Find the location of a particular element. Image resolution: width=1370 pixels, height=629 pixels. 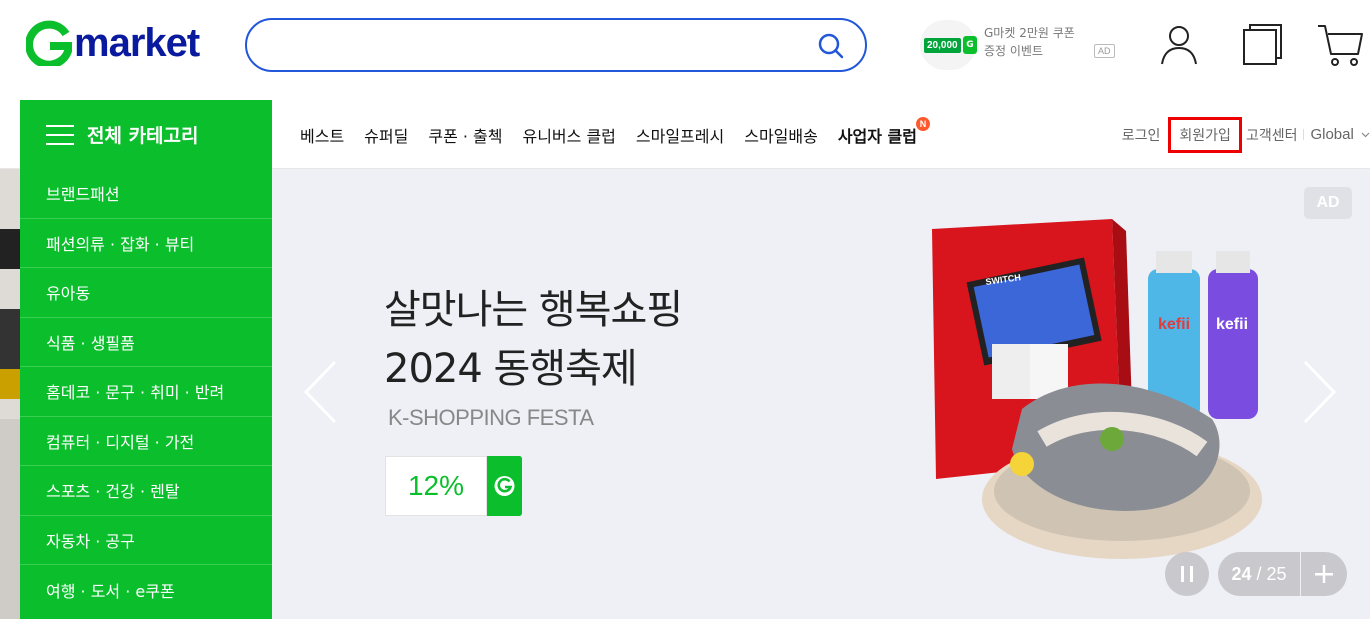

hamburger-icon is located at coordinates (60, 134).